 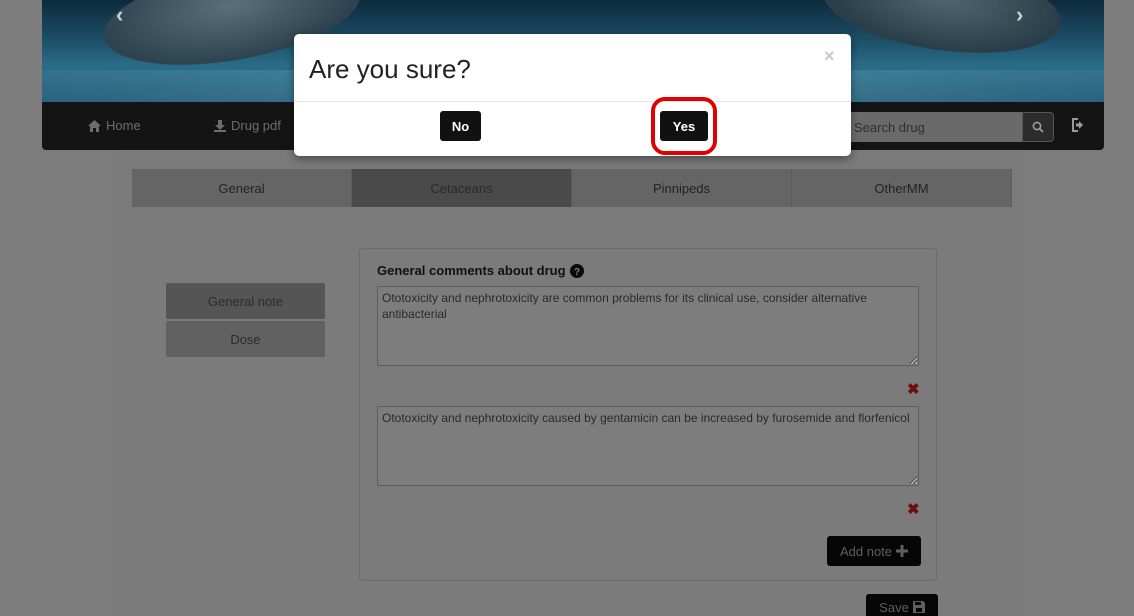 What do you see at coordinates (902, 188) in the screenshot?
I see `tab-othermm: OtherMM` at bounding box center [902, 188].